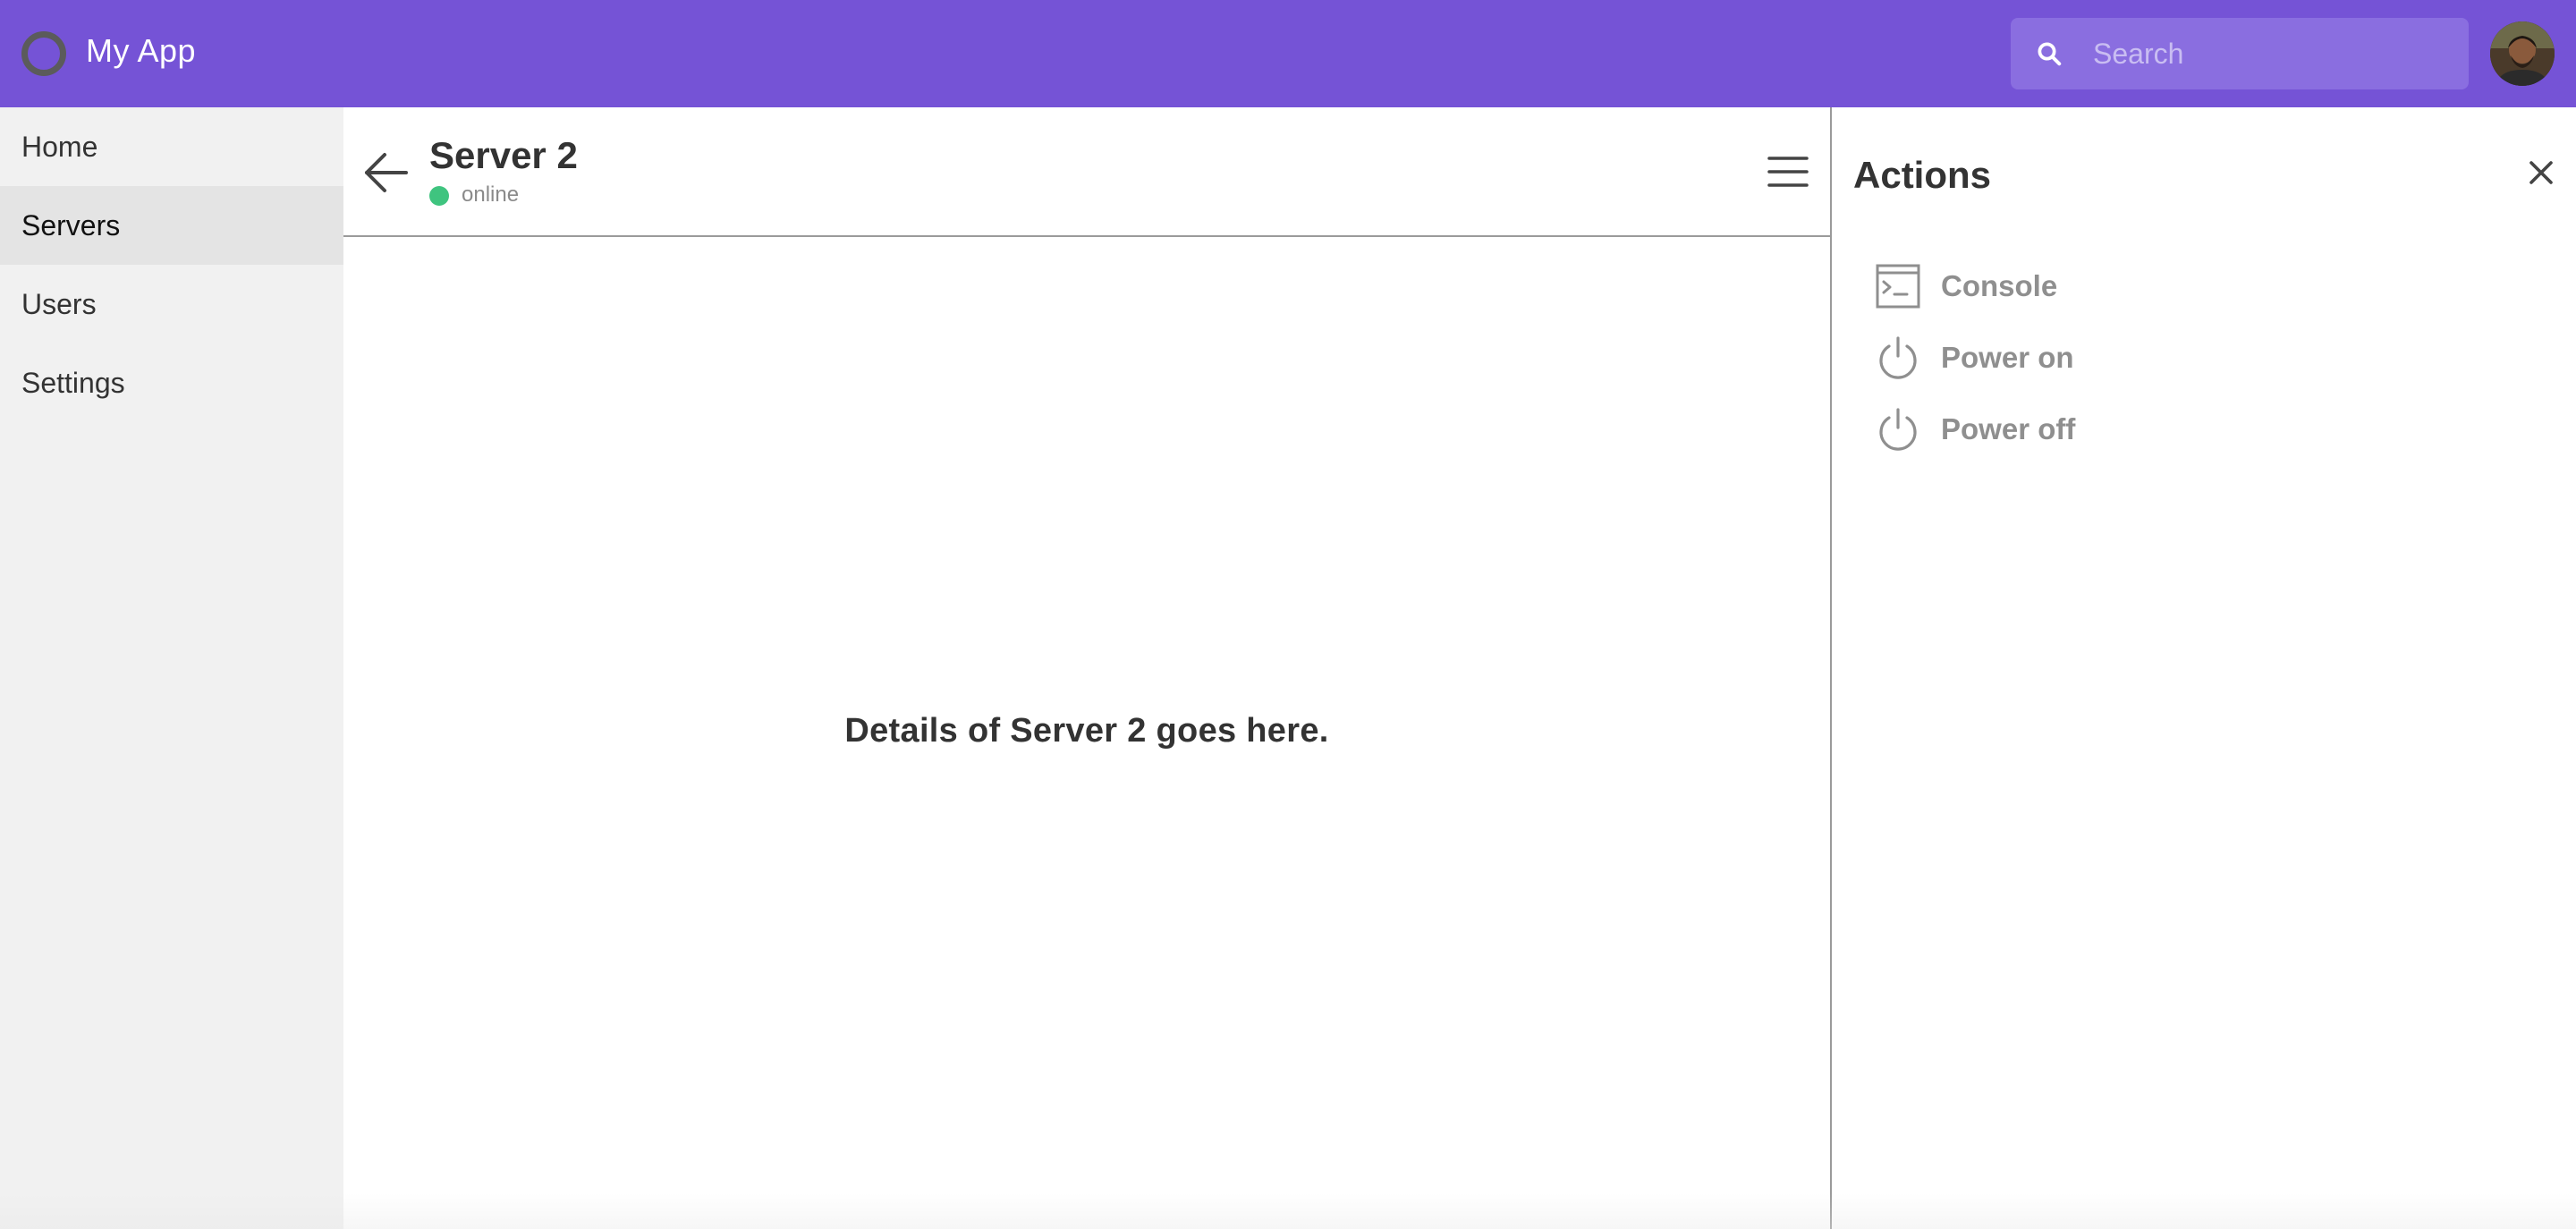 The image size is (2576, 1229). I want to click on search-input, so click(2272, 53).